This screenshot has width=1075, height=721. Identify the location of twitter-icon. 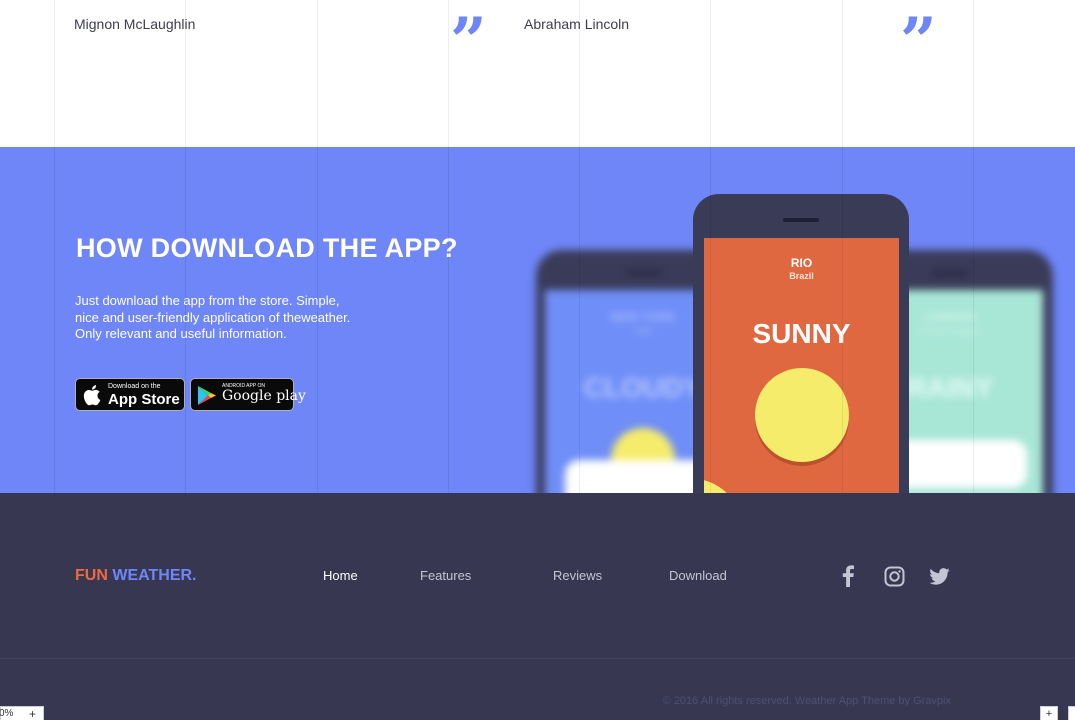
(939, 579).